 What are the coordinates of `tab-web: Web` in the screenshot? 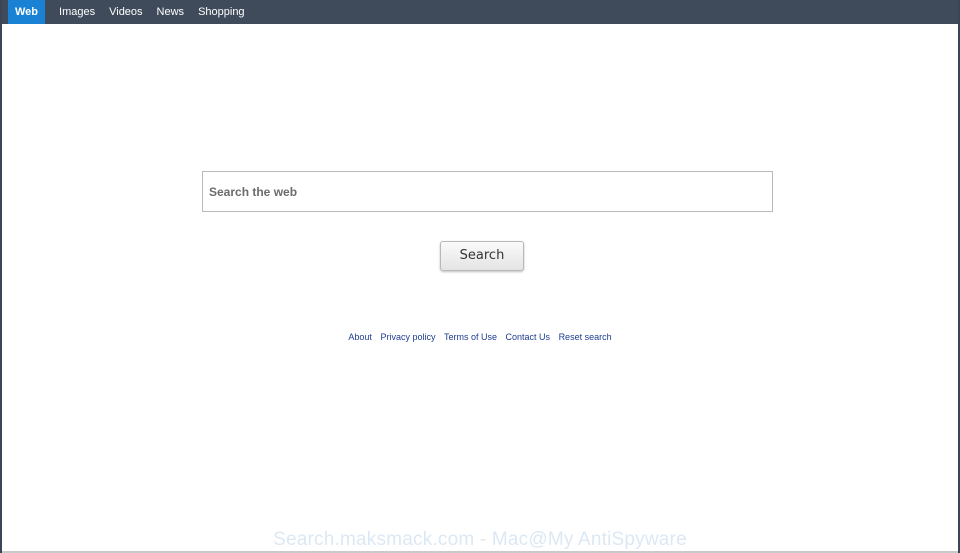 It's located at (27, 12).